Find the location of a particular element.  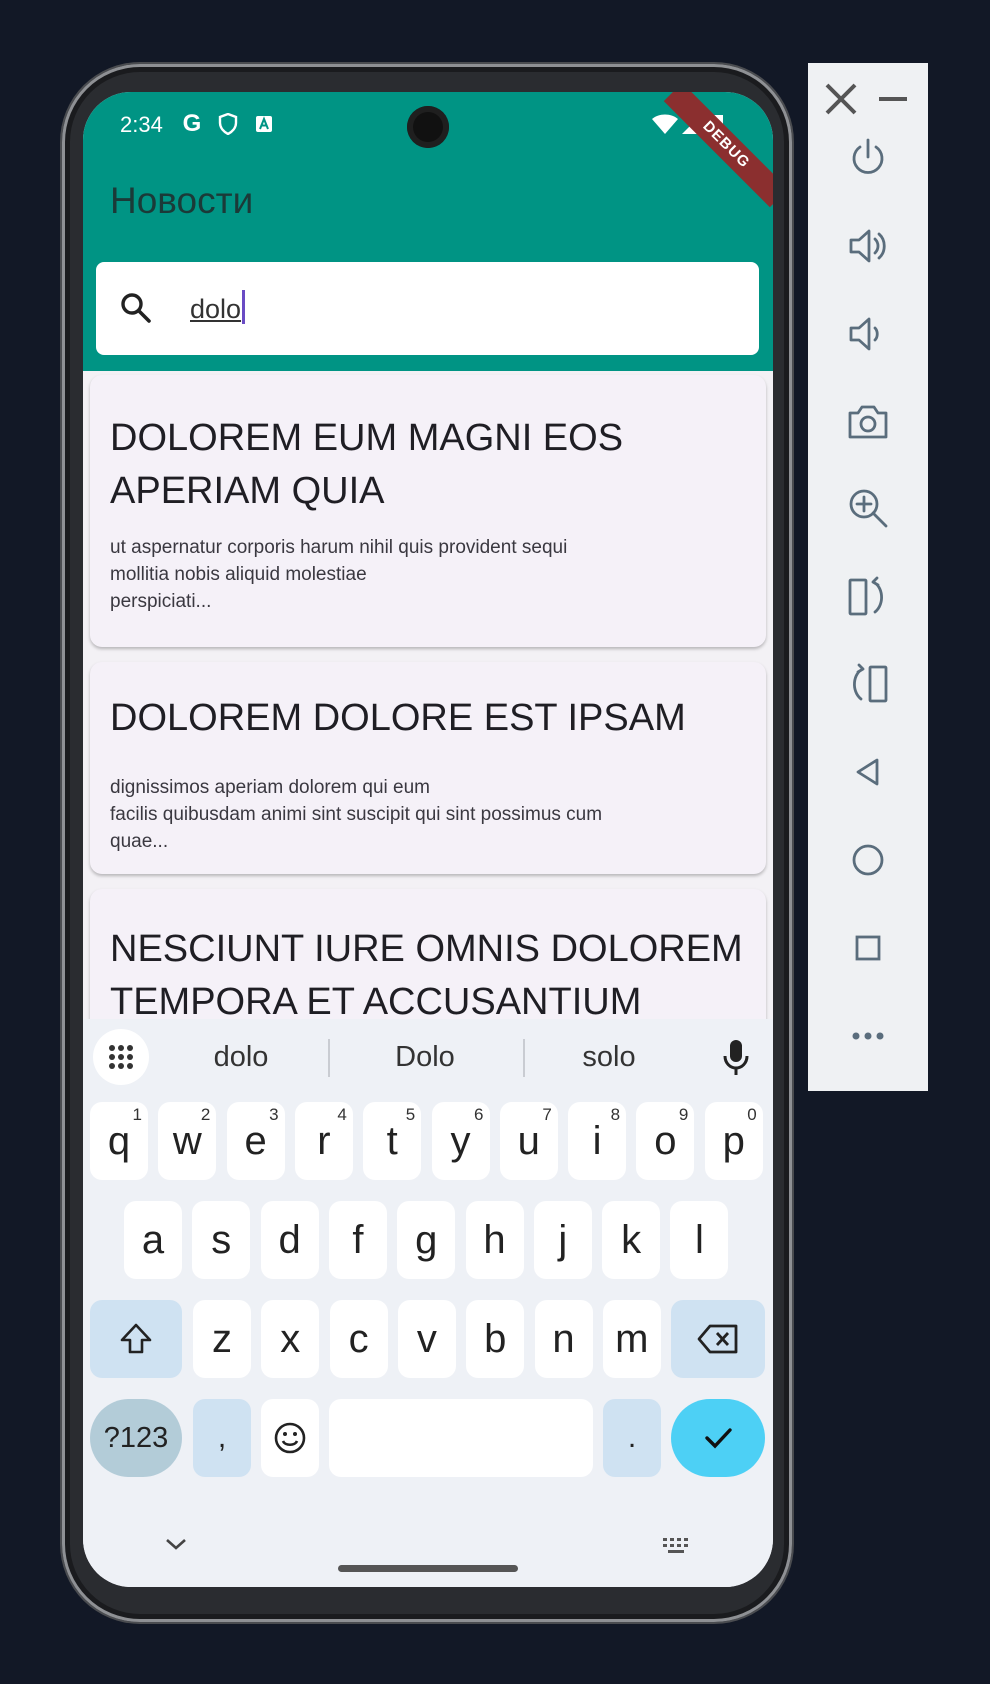

rotate-left-icon is located at coordinates (868, 684).